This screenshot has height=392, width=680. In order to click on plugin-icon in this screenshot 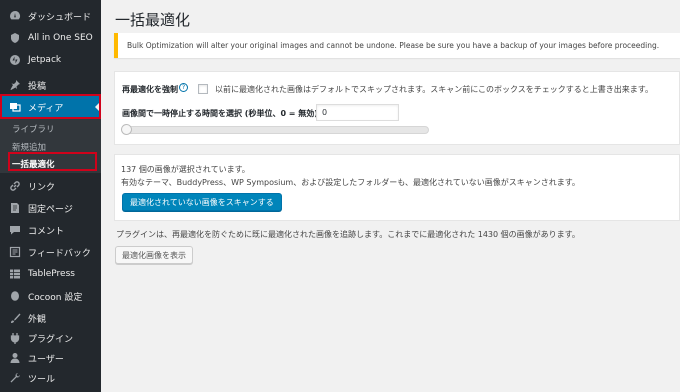, I will do `click(15, 338)`.